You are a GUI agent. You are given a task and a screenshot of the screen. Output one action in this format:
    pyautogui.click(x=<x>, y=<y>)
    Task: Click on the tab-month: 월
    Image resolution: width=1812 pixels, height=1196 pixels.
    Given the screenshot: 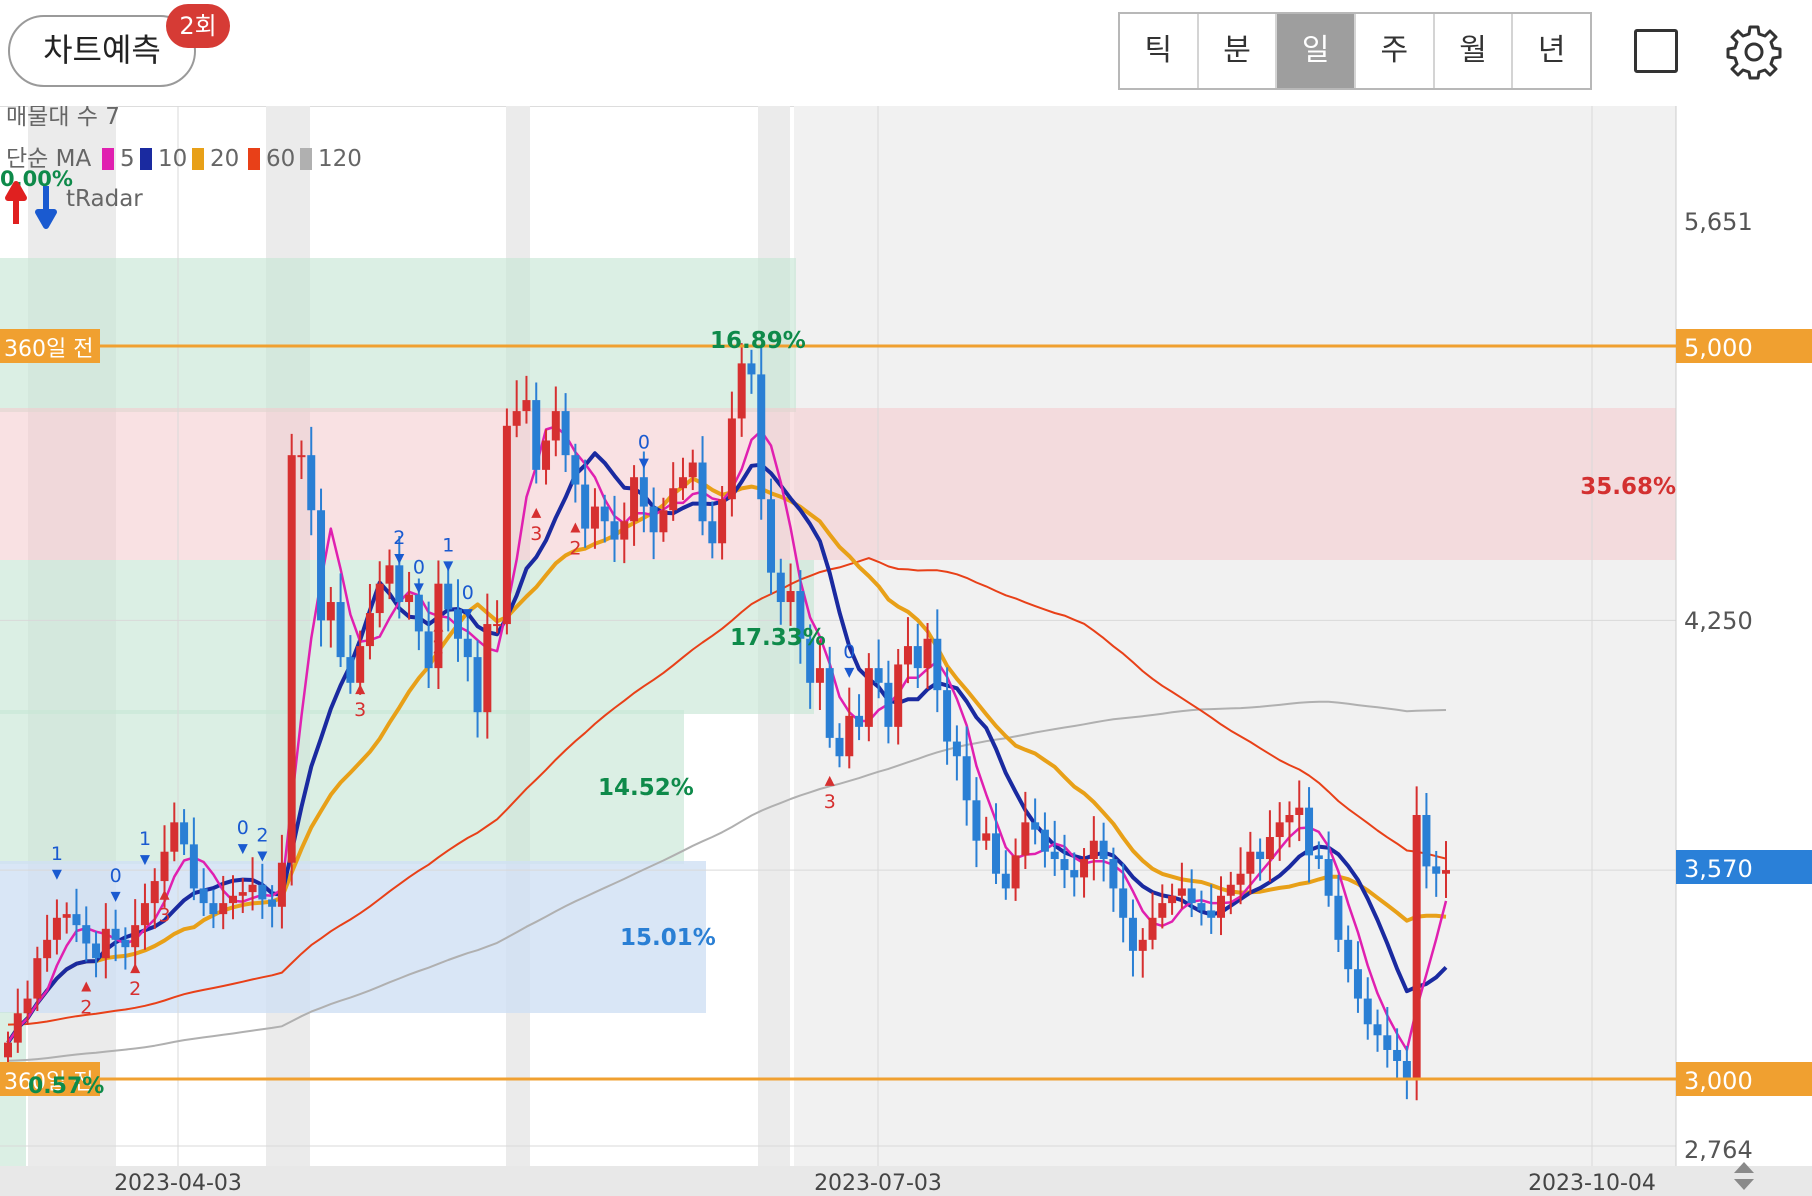 What is the action you would take?
    pyautogui.click(x=1474, y=51)
    